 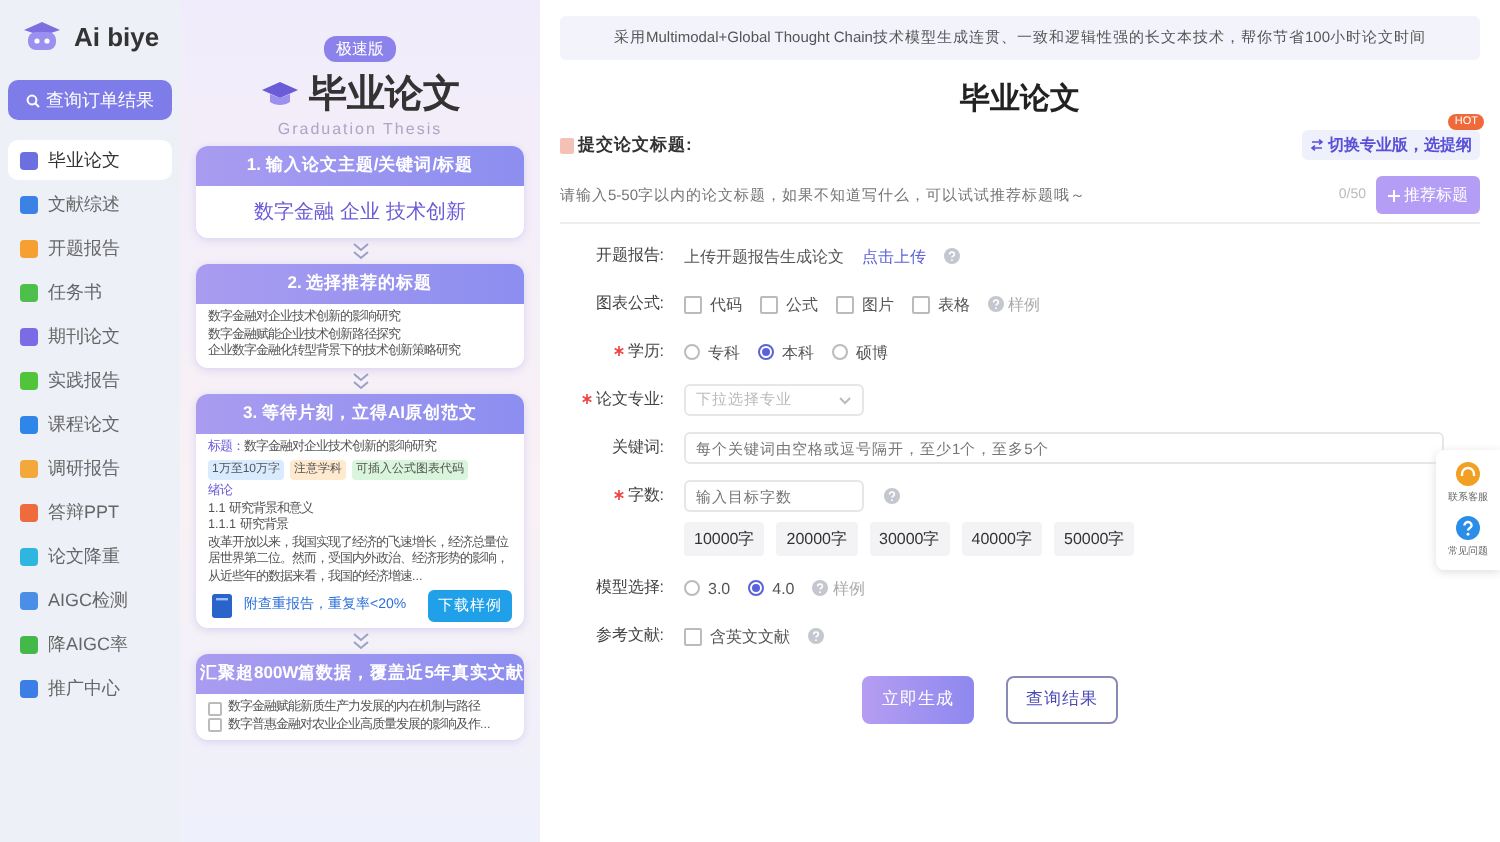 What do you see at coordinates (1317, 145) in the screenshot?
I see `swap-arrows-icon` at bounding box center [1317, 145].